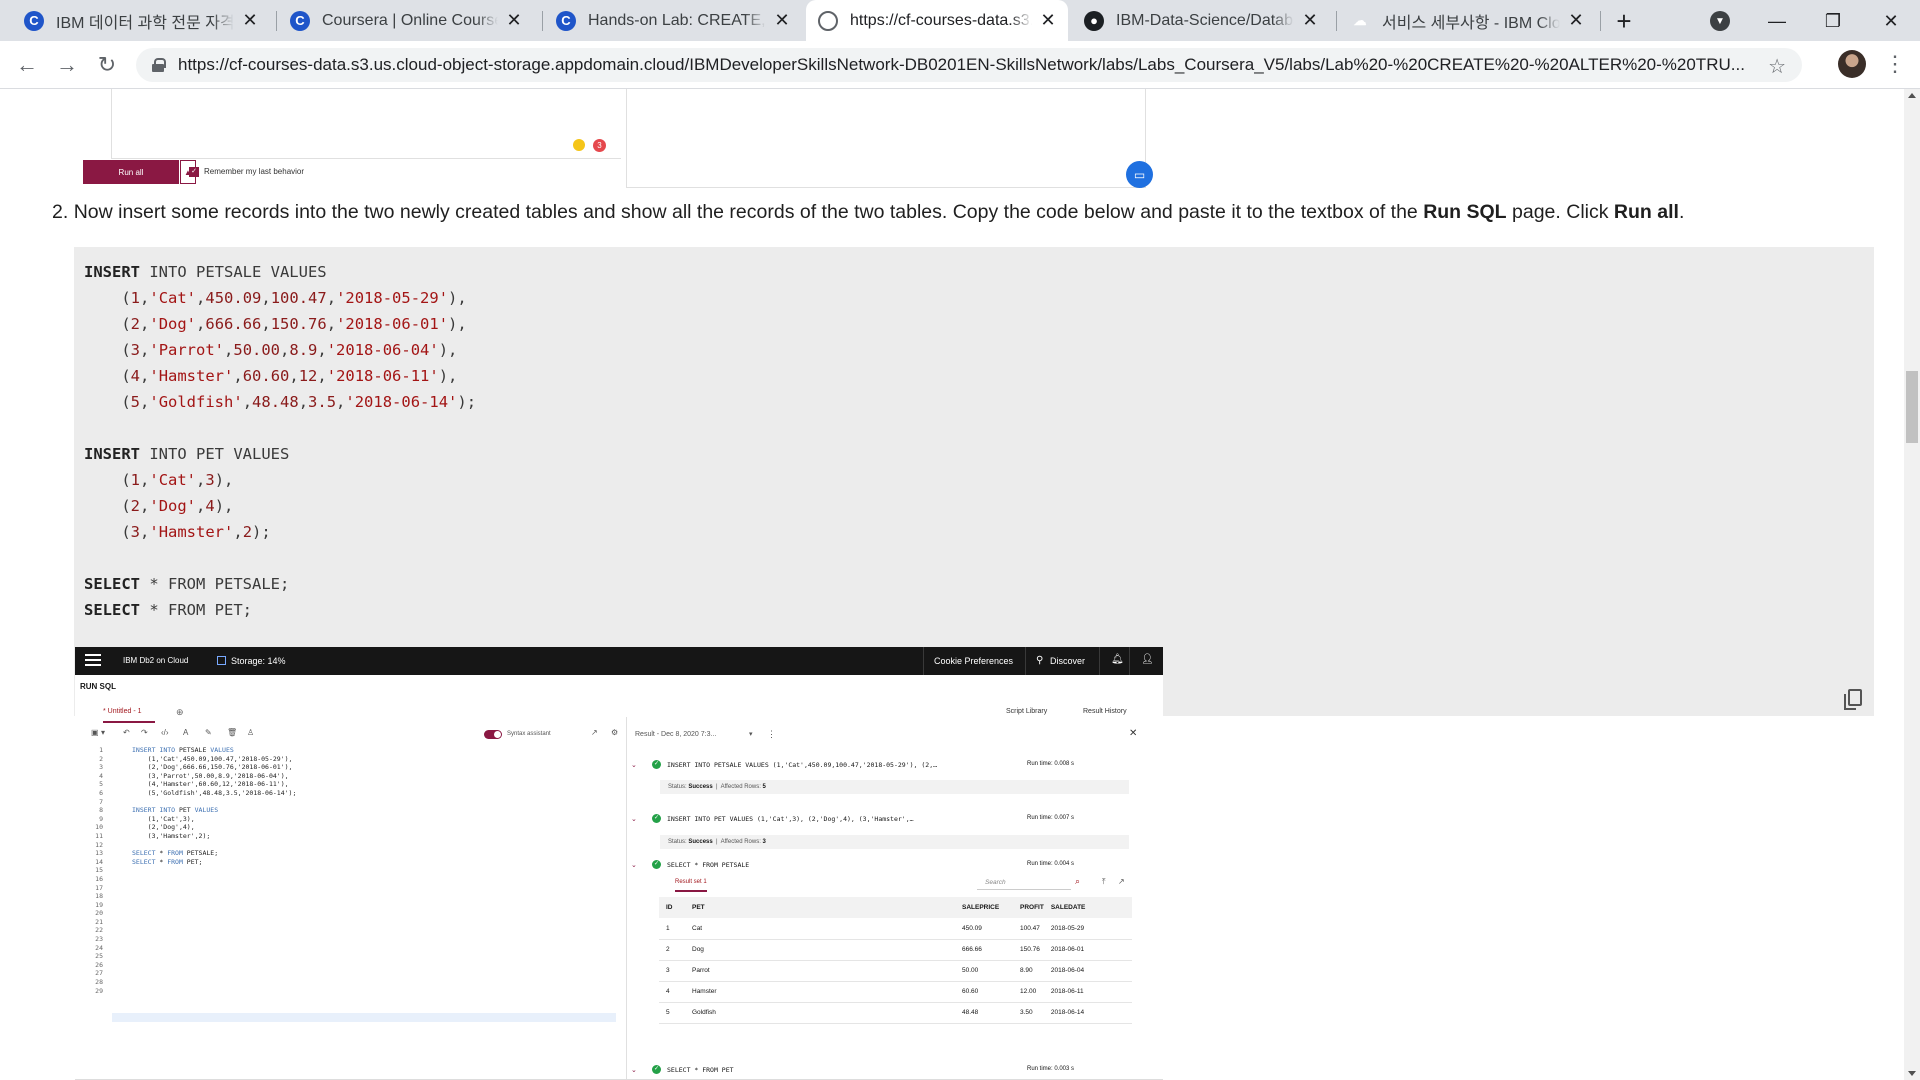 This screenshot has width=1920, height=1080. Describe the element at coordinates (67, 65) in the screenshot. I see `forward-arrow-icon: →` at that location.